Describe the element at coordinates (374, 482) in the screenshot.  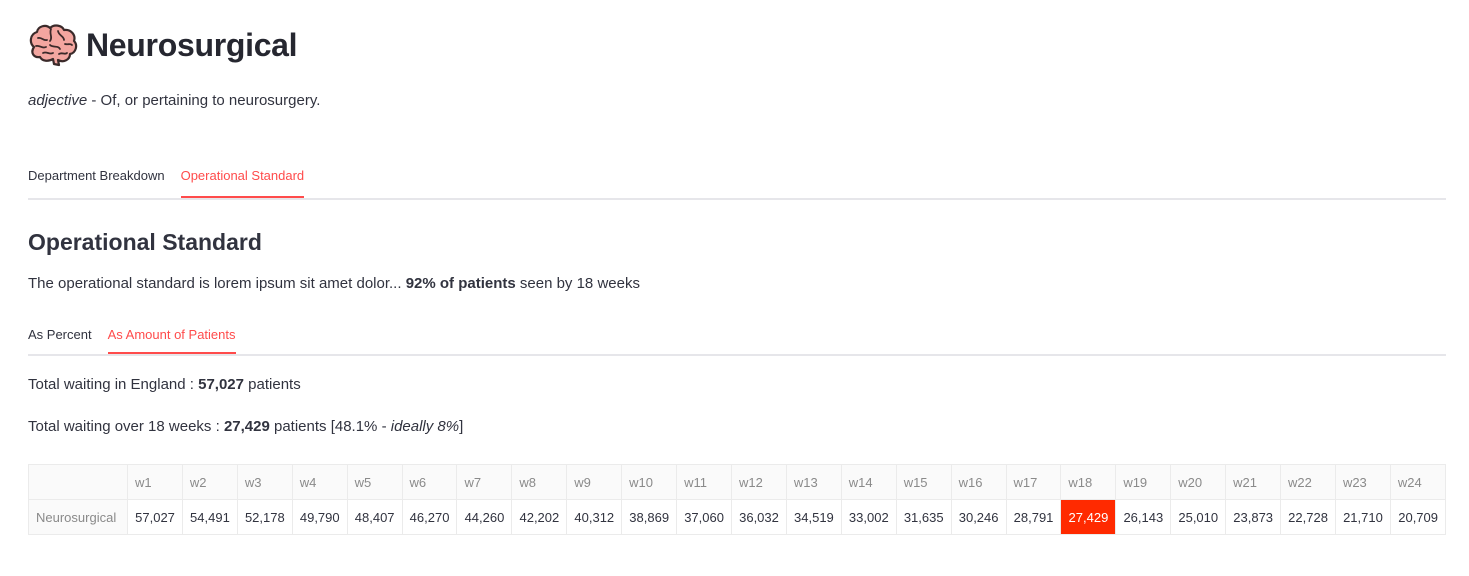
I see `column-header-w5: w5` at that location.